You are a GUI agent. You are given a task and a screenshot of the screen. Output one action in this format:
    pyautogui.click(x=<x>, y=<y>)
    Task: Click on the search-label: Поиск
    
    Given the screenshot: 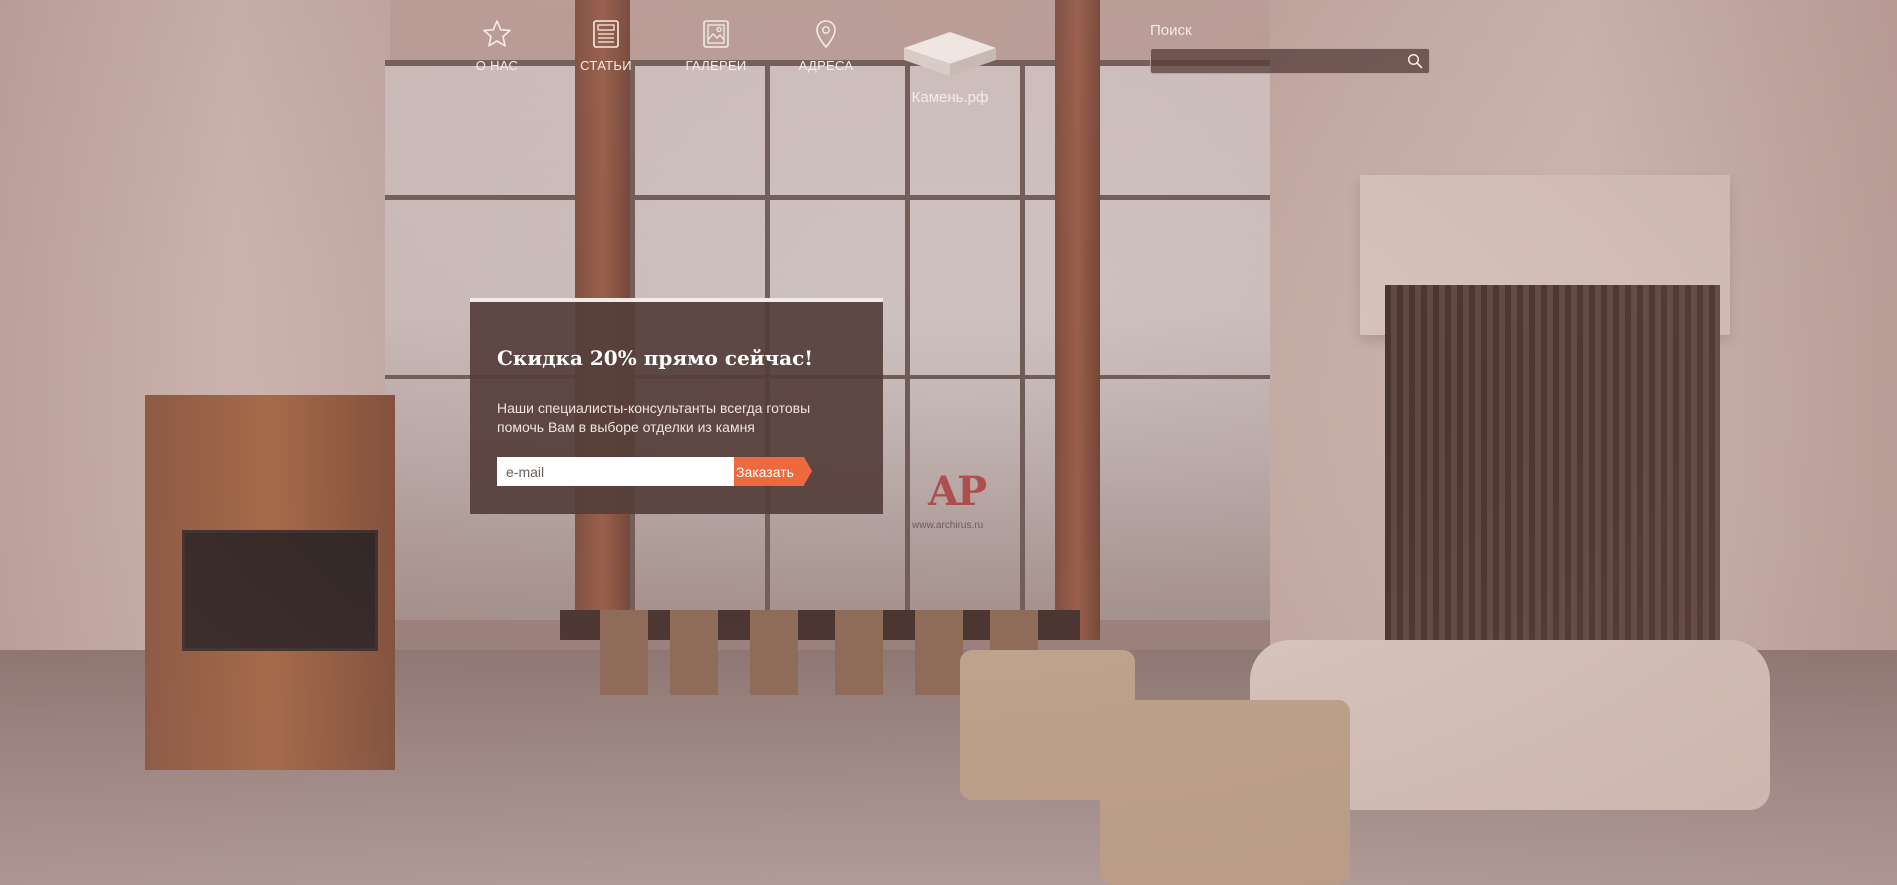 What is the action you would take?
    pyautogui.click(x=1171, y=30)
    